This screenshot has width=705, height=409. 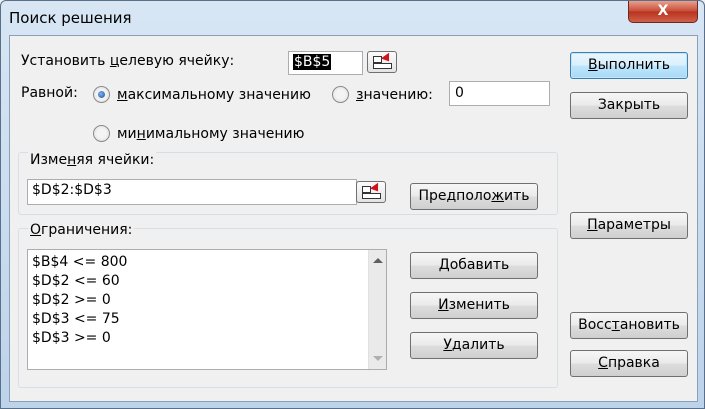 I want to click on solve-button: Выполнить, so click(x=629, y=65).